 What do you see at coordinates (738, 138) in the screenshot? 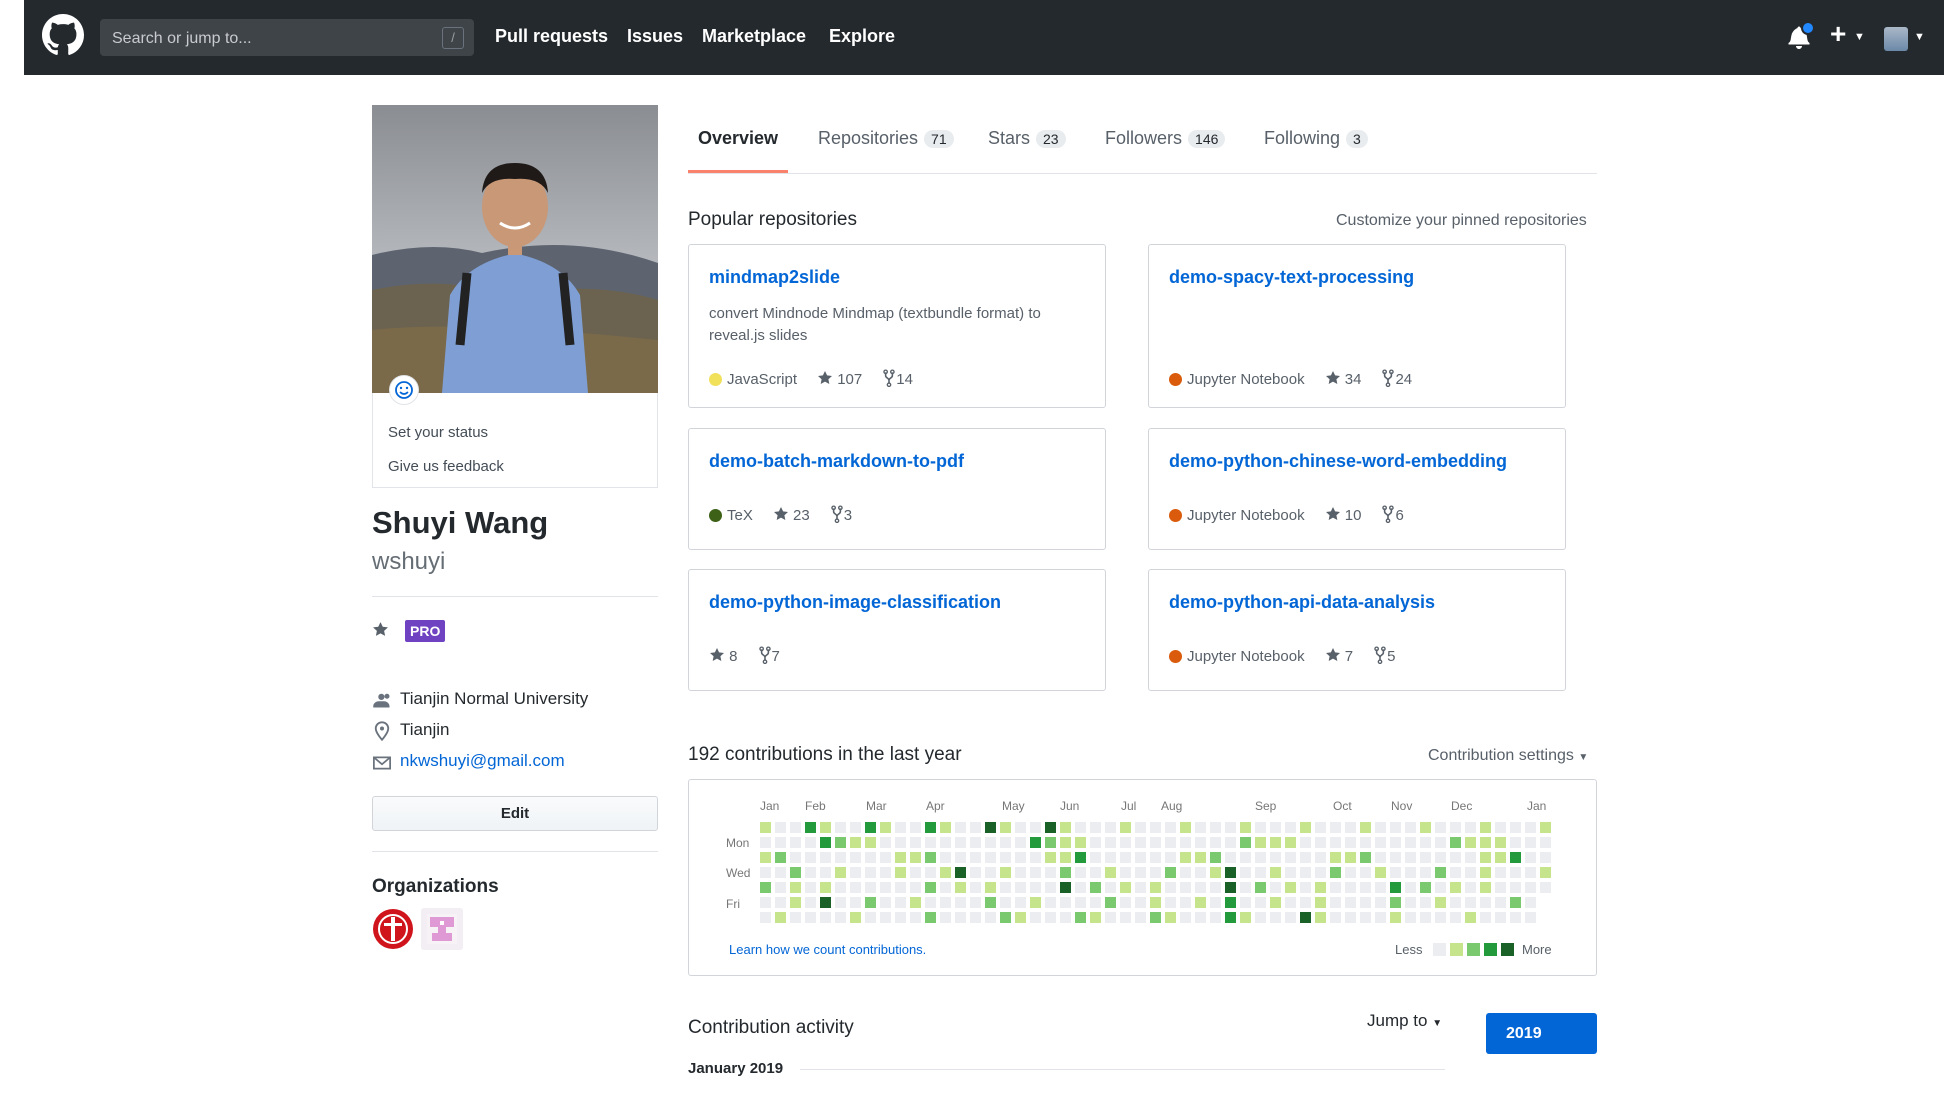
I see `tab-overview: Overview` at bounding box center [738, 138].